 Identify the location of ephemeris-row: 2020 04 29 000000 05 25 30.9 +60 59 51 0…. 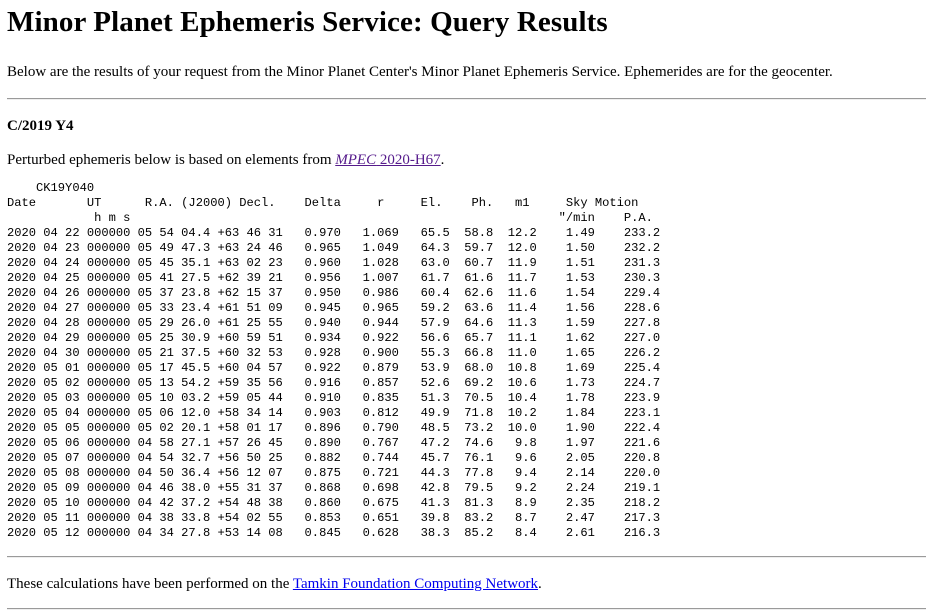
(334, 338).